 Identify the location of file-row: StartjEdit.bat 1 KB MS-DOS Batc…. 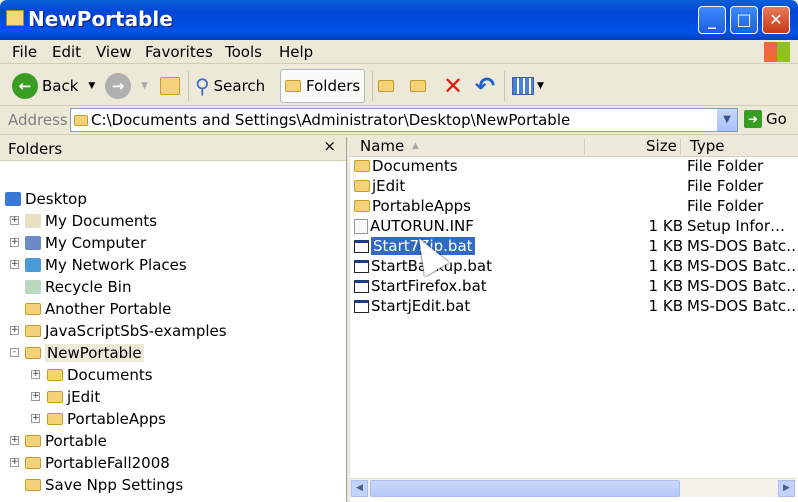
(574, 307).